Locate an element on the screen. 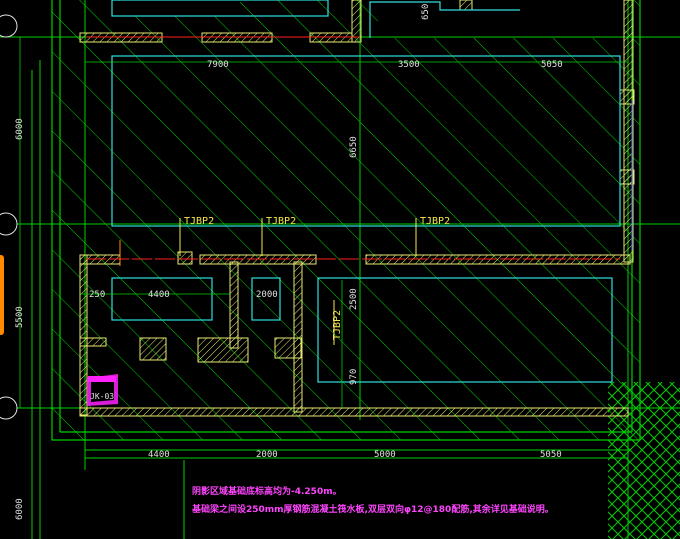 The image size is (680, 539). dim-left-6000-top: 6000 is located at coordinates (20, 129).